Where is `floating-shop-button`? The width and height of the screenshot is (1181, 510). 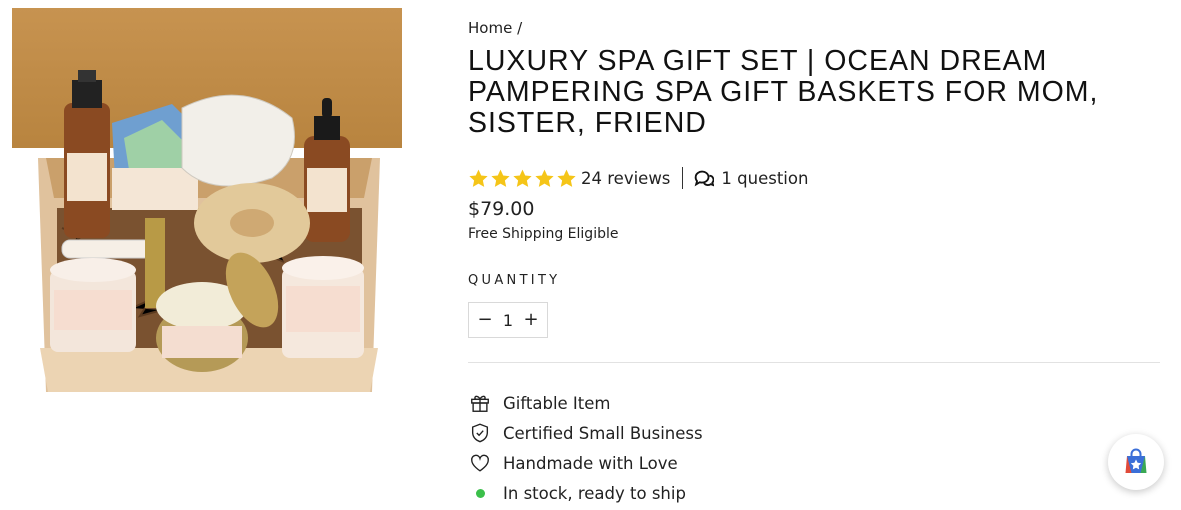 floating-shop-button is located at coordinates (1136, 462).